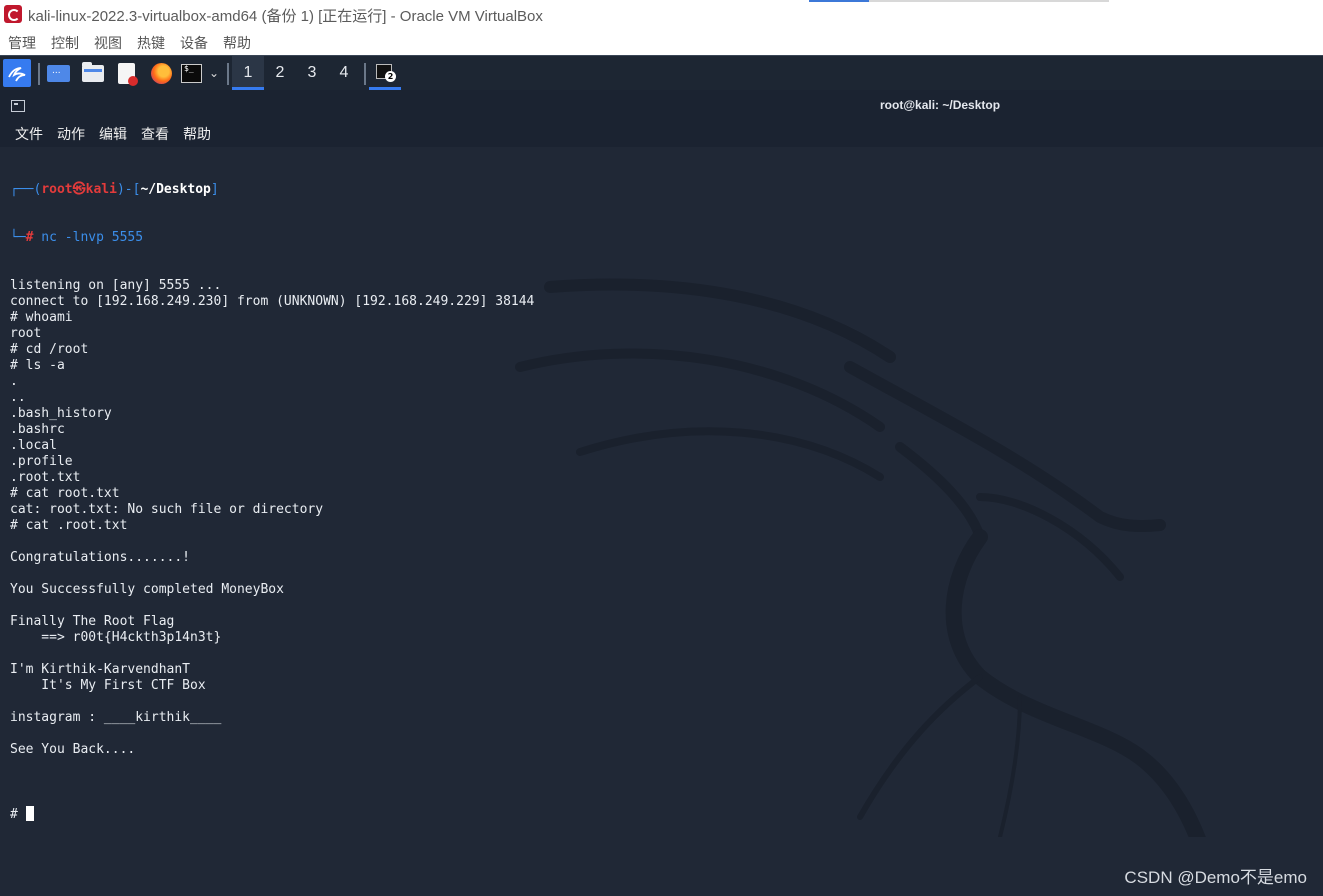  What do you see at coordinates (45, 477) in the screenshot?
I see `output-line: .root.txt` at bounding box center [45, 477].